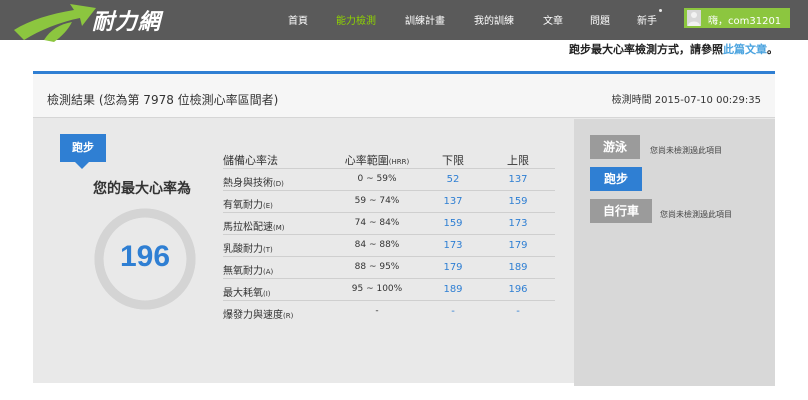 The width and height of the screenshot is (808, 400). I want to click on swim-button: 游泳, so click(615, 147).